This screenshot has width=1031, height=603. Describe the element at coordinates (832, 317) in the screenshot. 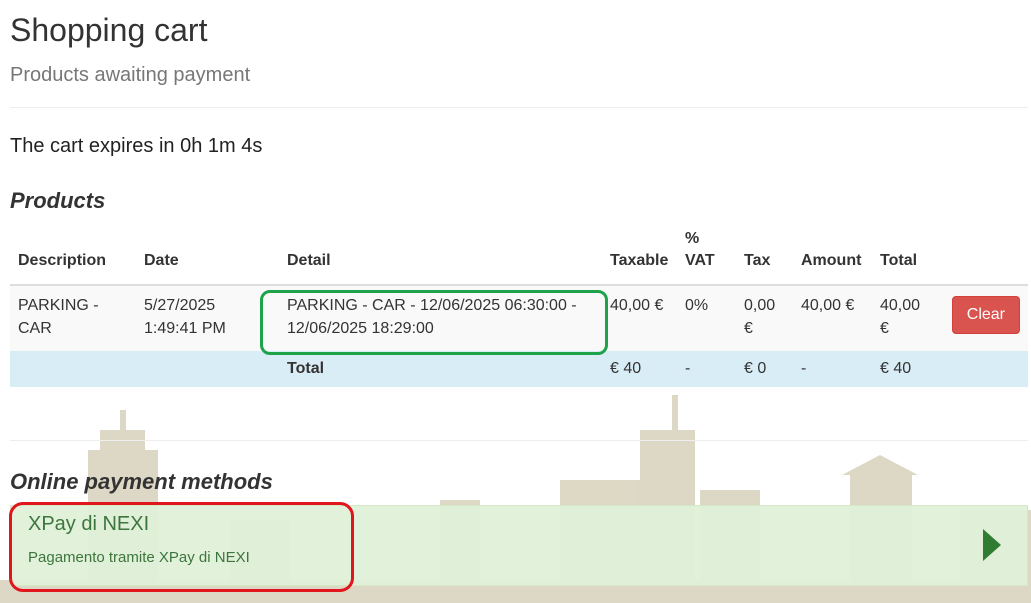

I see `cell-amount: 40,00 €` at that location.